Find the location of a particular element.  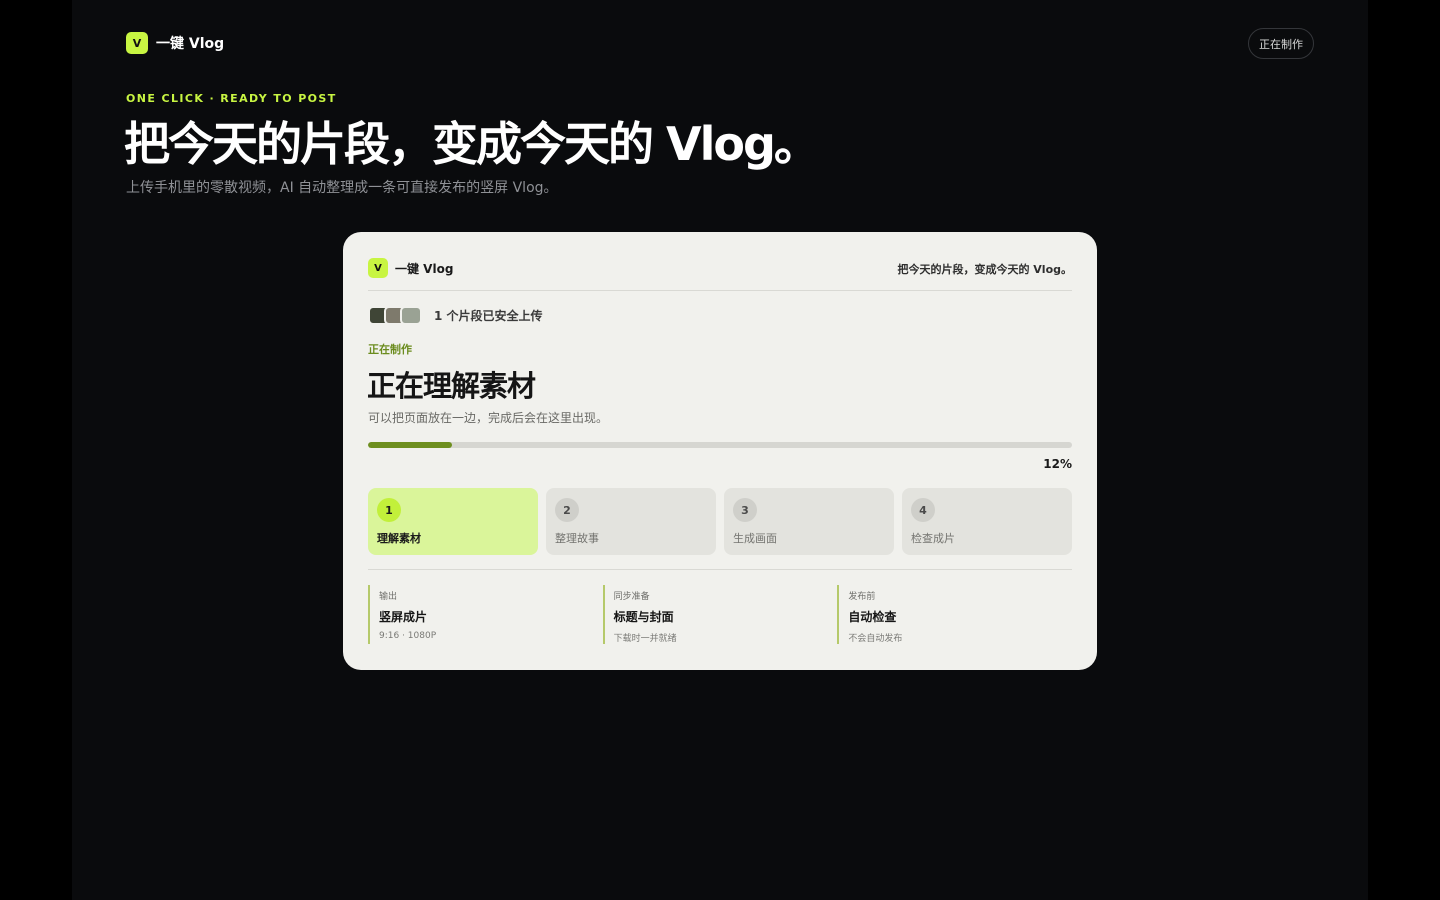

info-title: 标题与封面 is located at coordinates (643, 617).